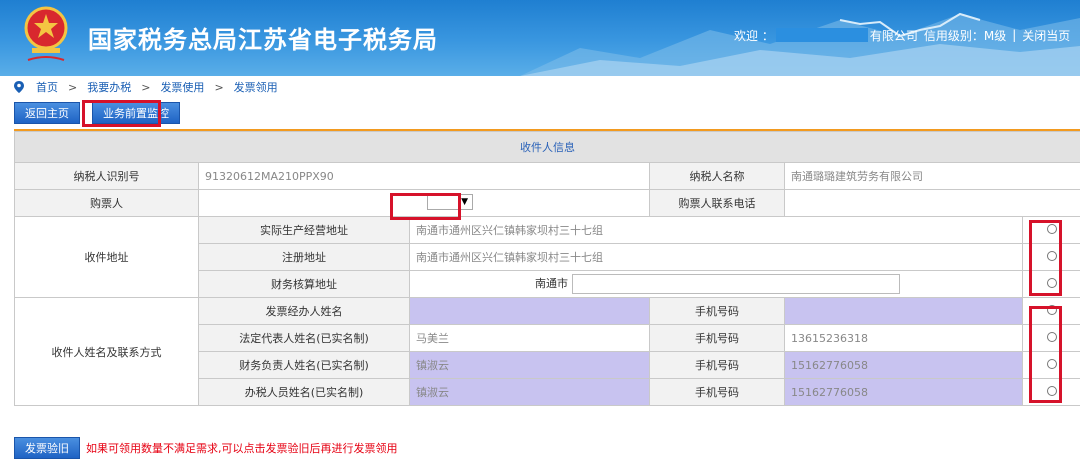 Image resolution: width=1080 pixels, height=460 pixels. I want to click on legal-rep-phone-label: 手机号码, so click(717, 338).